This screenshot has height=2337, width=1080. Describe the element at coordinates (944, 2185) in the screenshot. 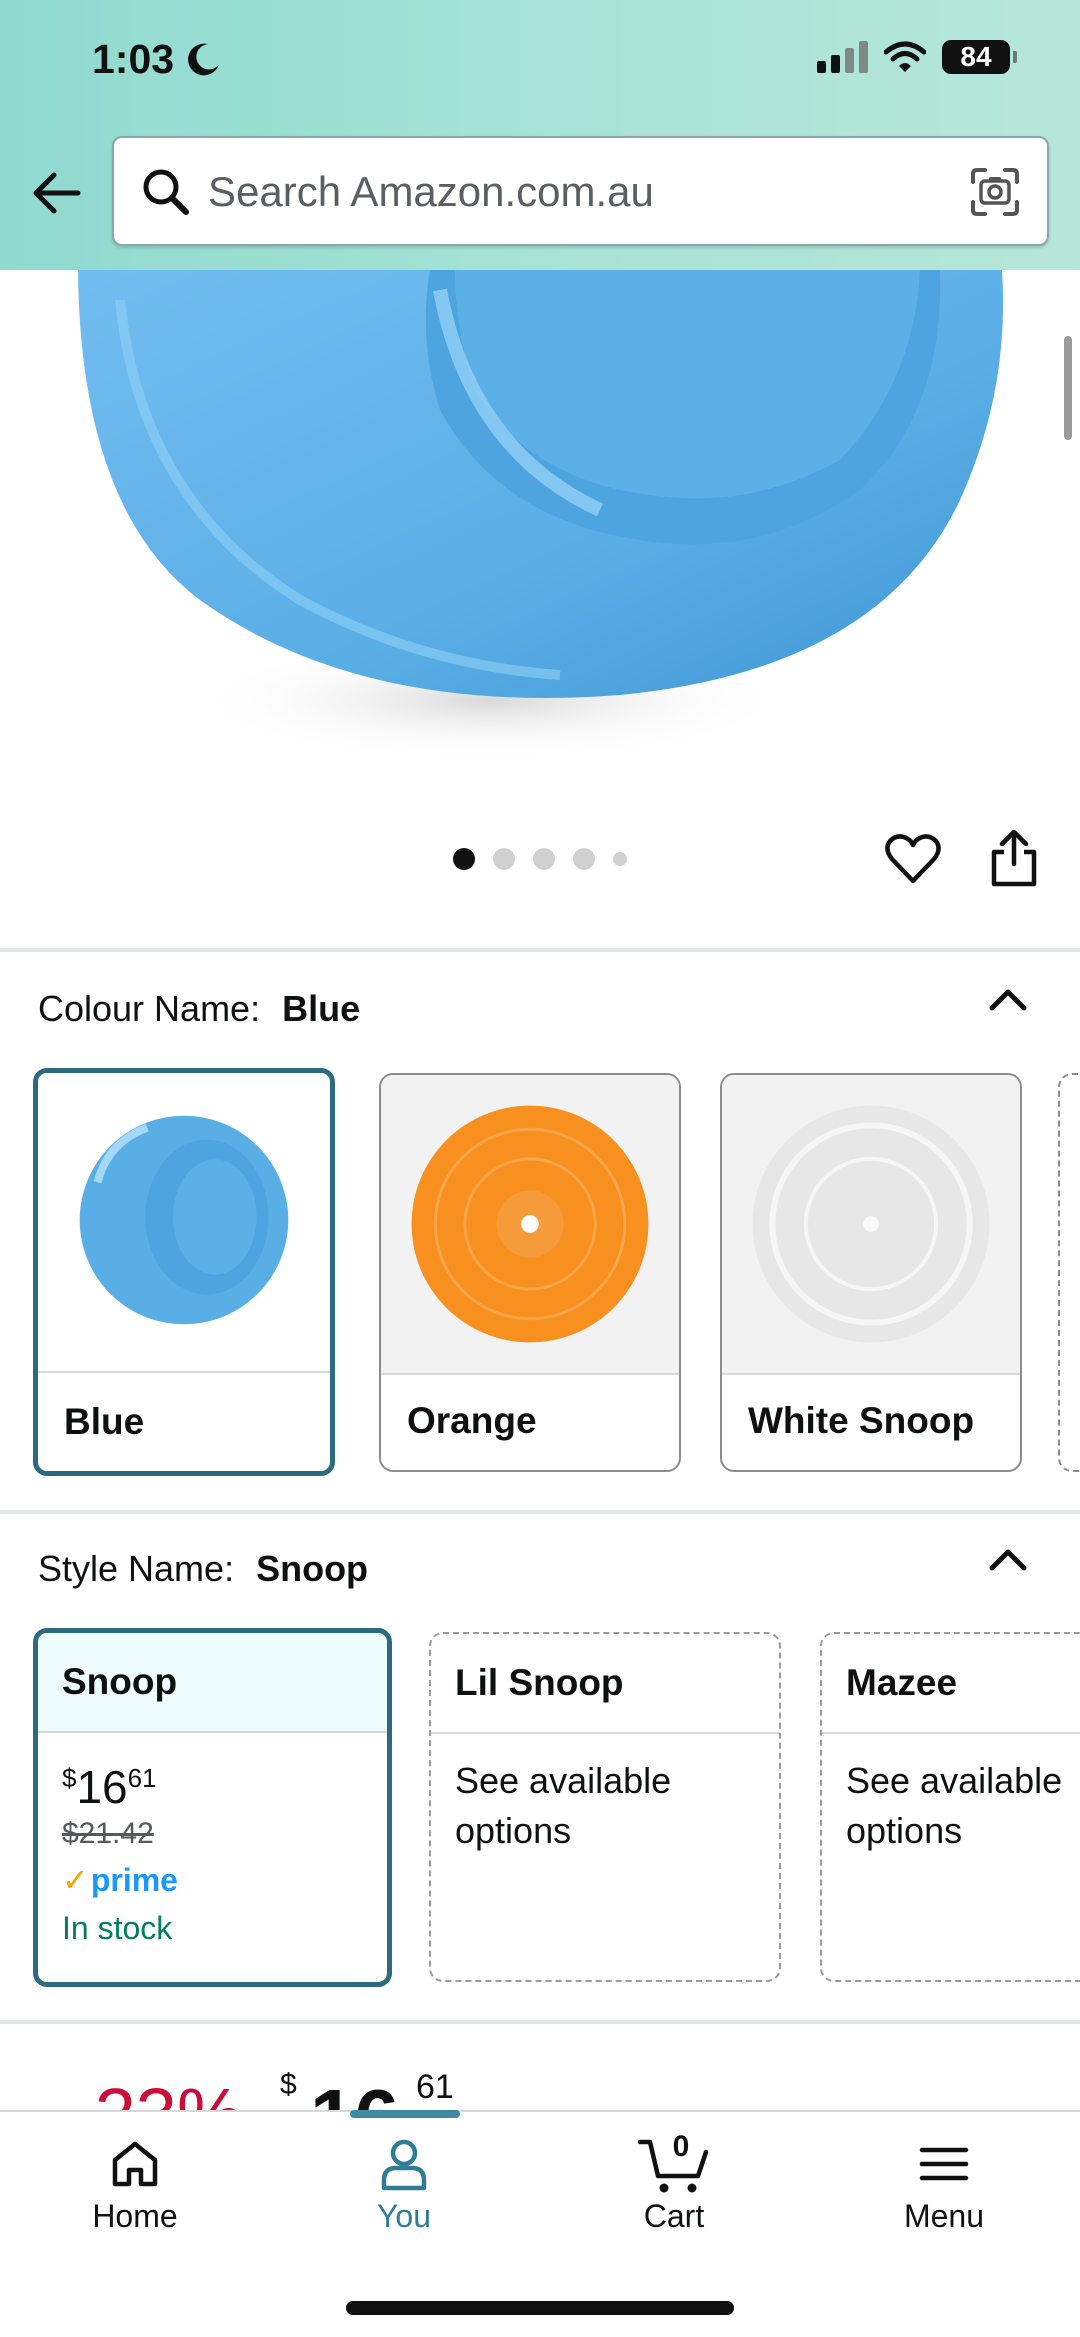

I see `nav-menu: Menu` at that location.